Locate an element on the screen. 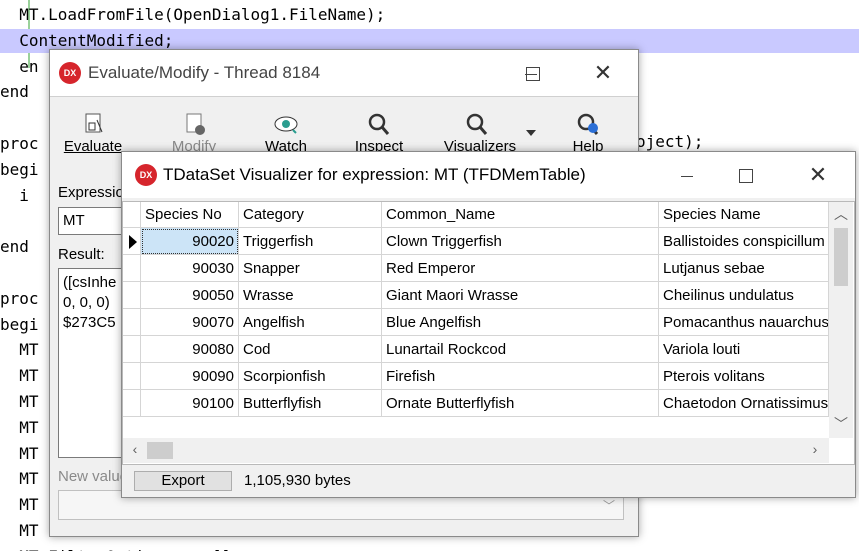 This screenshot has height=551, width=859. table-cell: Cheilinus undulatus is located at coordinates (744, 295).